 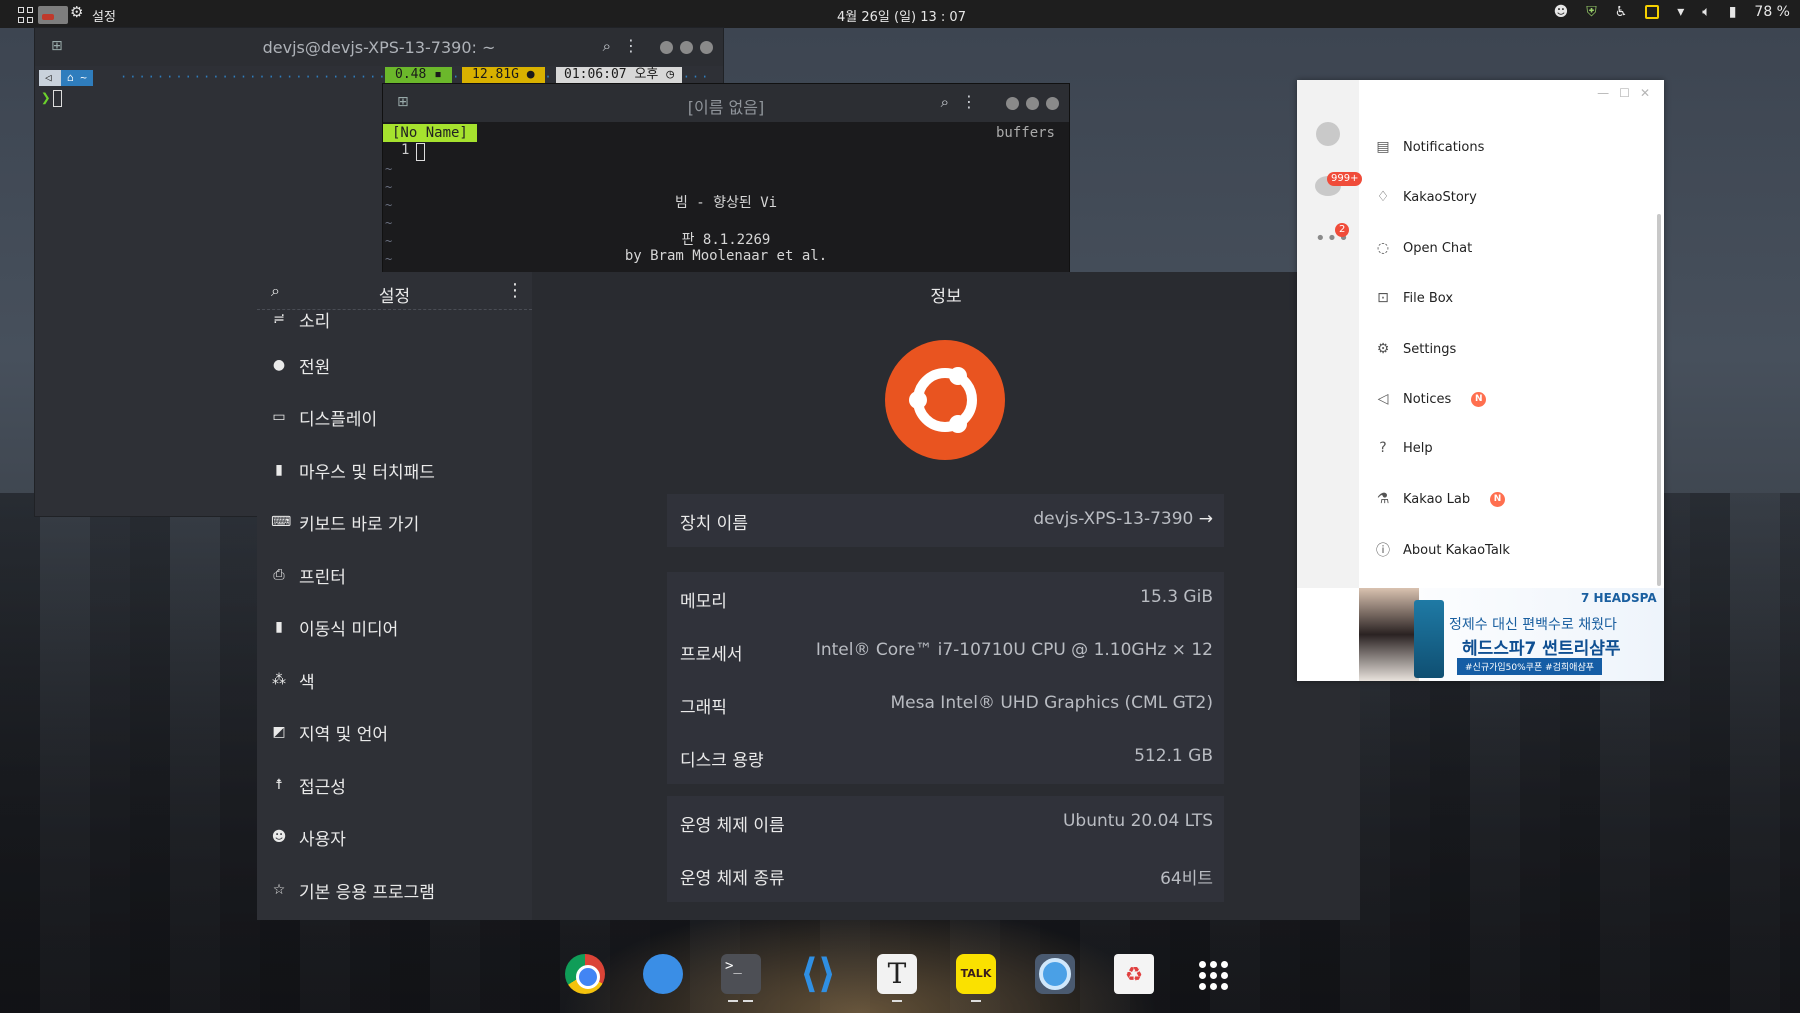 I want to click on activities-icon, so click(x=26, y=15).